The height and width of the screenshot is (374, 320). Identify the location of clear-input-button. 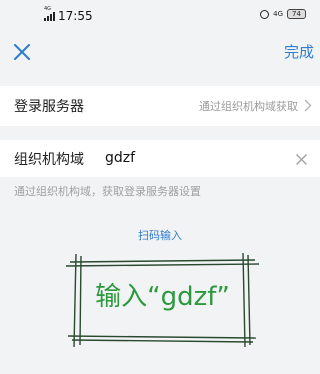
(301, 160).